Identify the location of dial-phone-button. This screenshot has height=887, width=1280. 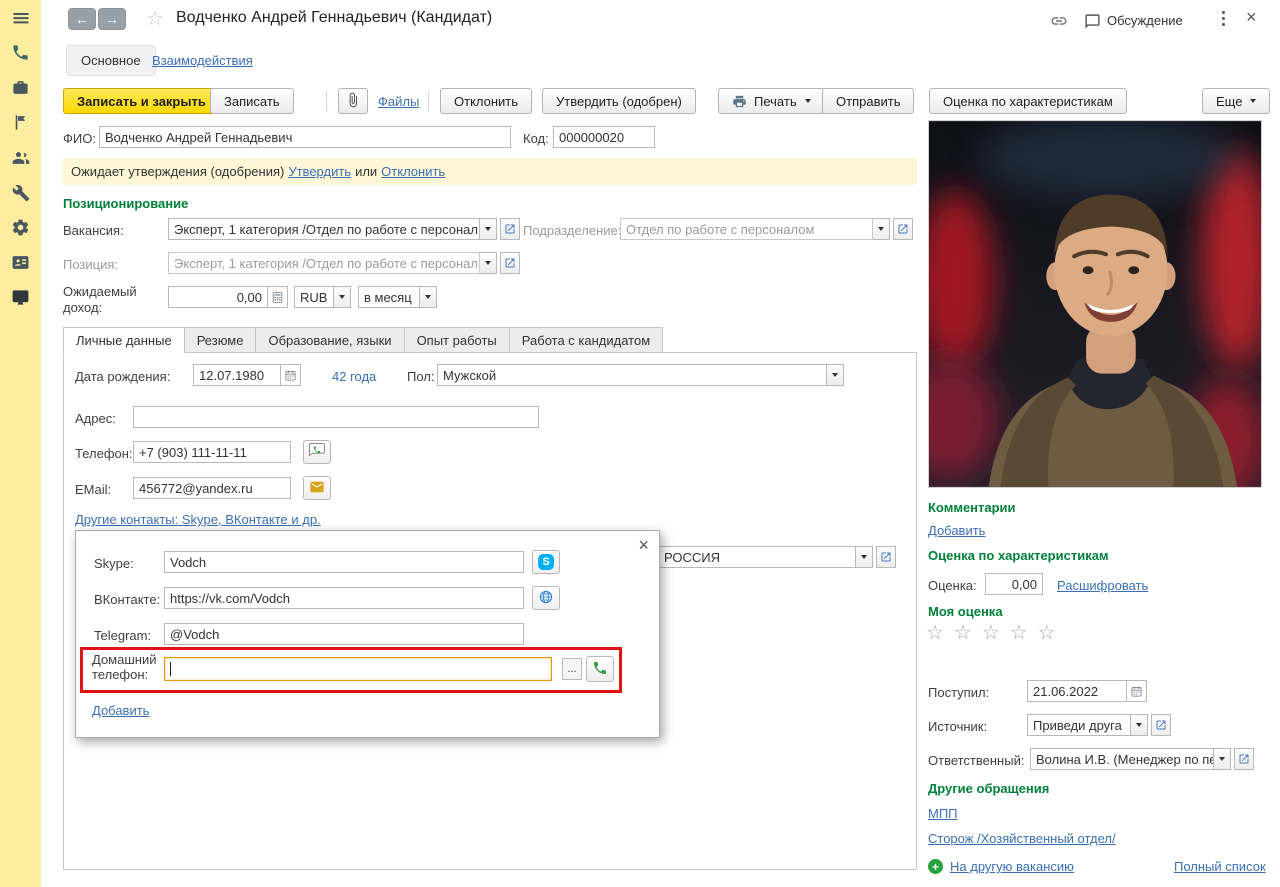
(600, 669).